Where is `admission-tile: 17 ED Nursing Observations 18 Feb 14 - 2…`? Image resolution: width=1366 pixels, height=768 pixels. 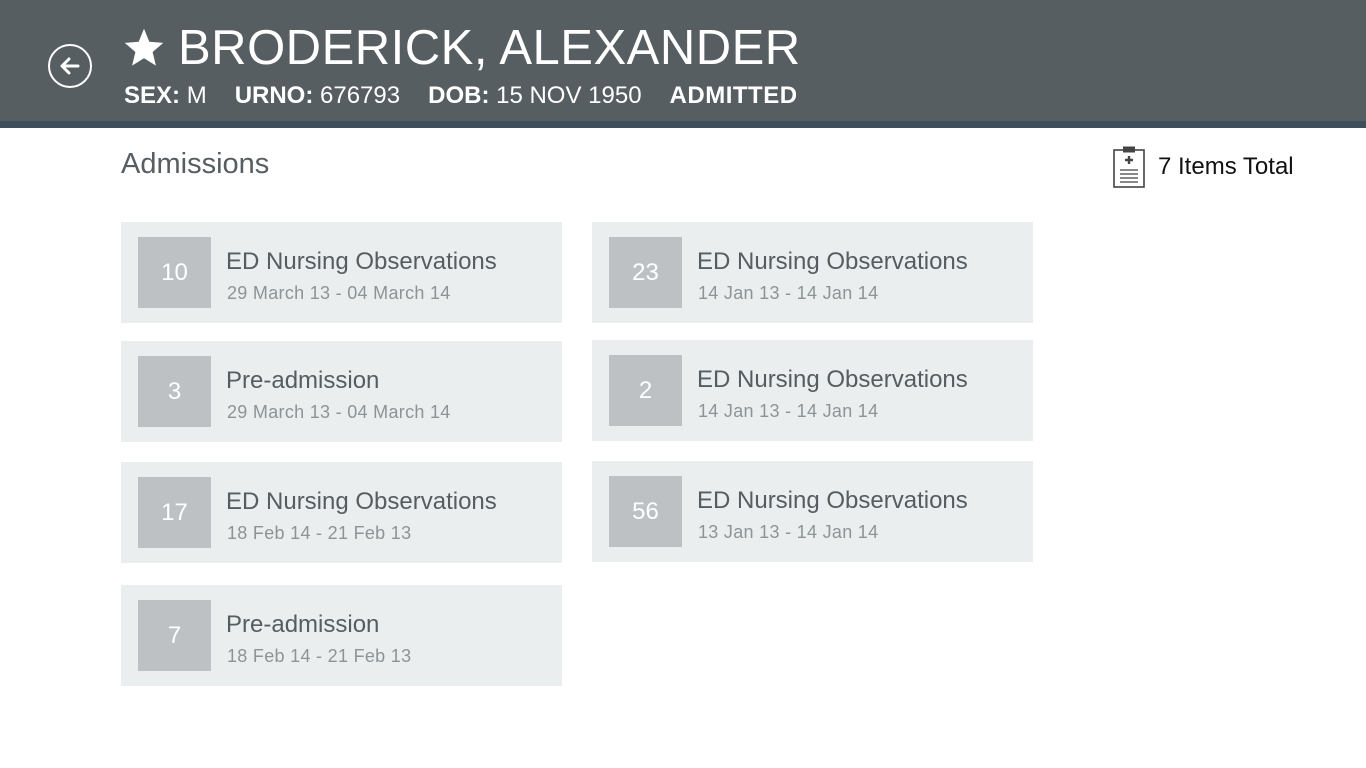
admission-tile: 17 ED Nursing Observations 18 Feb 14 - 2… is located at coordinates (341, 512).